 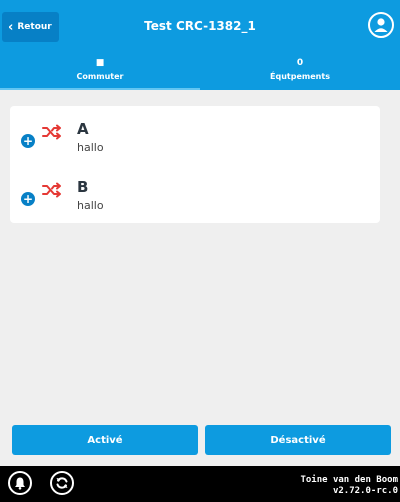 I want to click on tab-equipements: 0 Équtpements, so click(x=300, y=71).